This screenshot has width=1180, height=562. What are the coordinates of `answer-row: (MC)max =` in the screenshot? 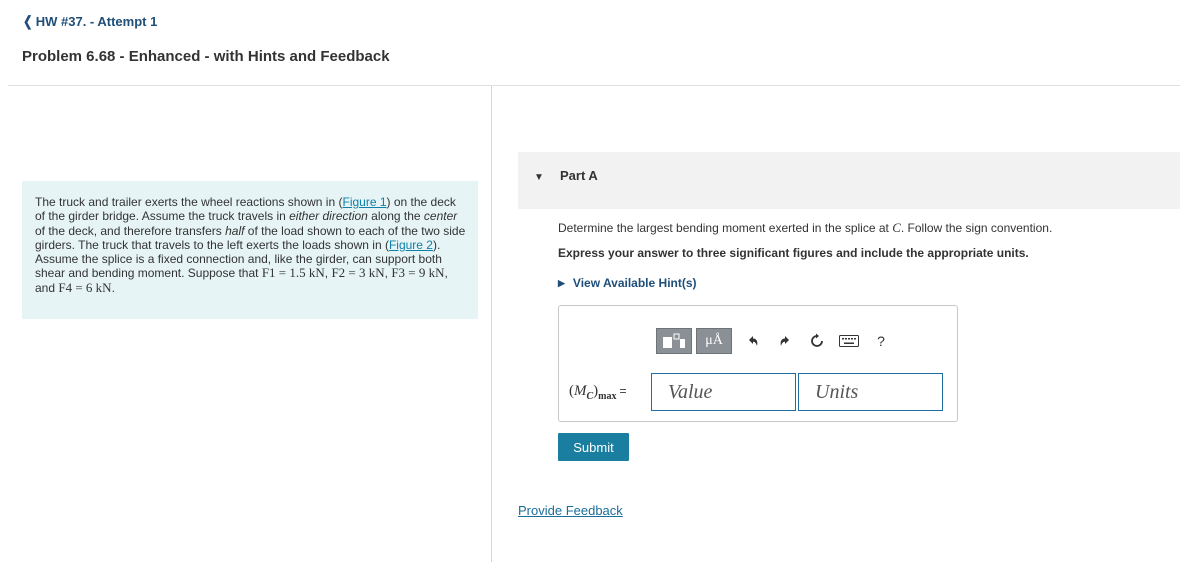 It's located at (757, 392).